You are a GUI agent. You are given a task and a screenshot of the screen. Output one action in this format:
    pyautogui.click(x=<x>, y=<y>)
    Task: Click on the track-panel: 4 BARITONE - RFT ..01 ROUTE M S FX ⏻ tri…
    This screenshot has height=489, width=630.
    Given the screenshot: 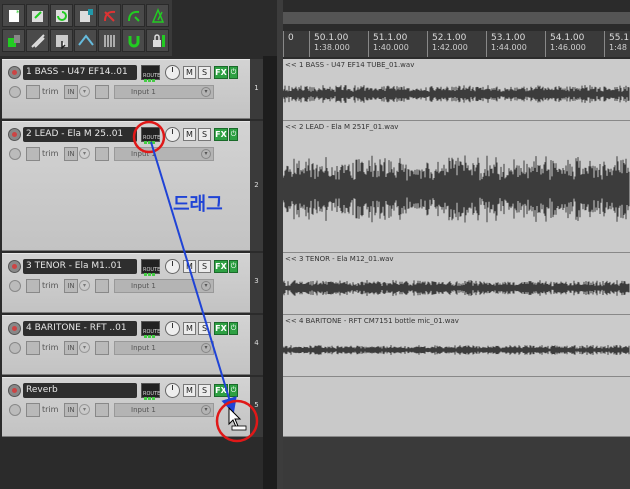 What is the action you would take?
    pyautogui.click(x=126, y=345)
    